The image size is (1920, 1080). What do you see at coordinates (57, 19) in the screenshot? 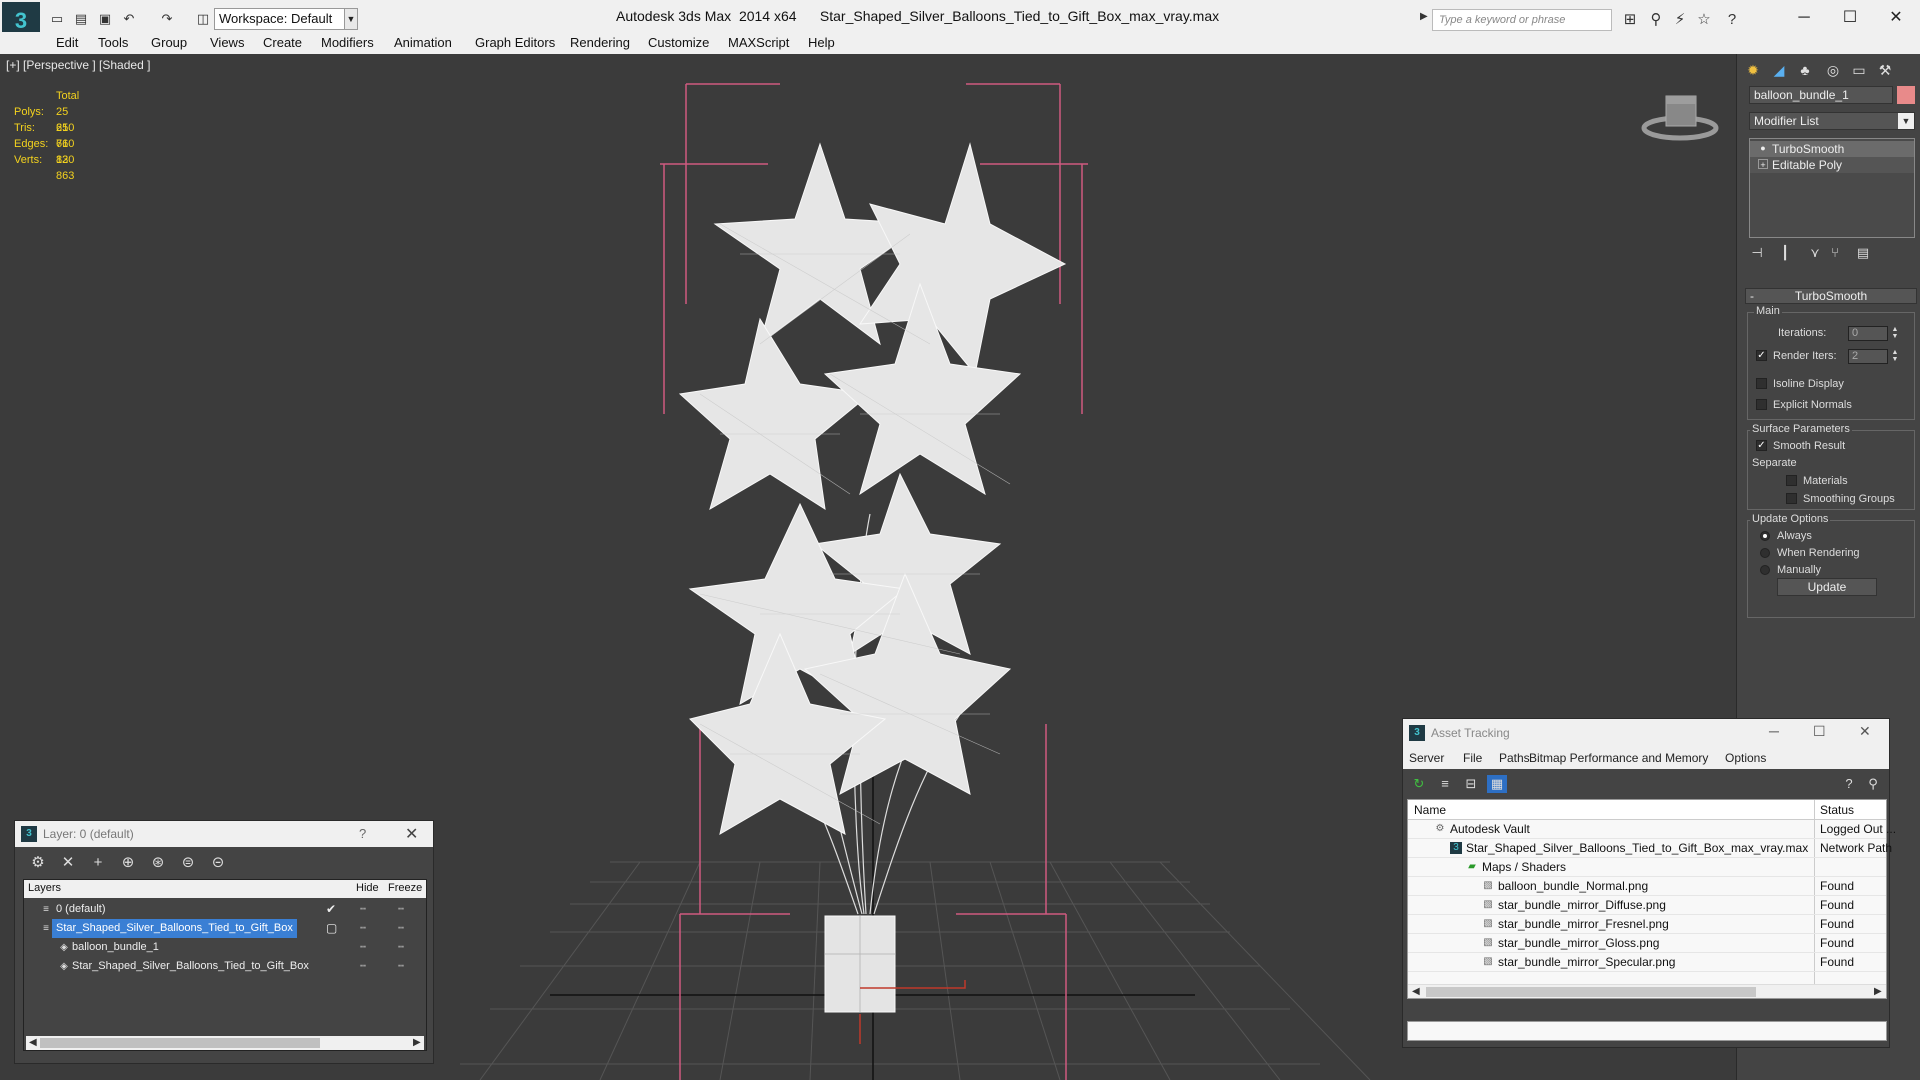
I see `new-file-icon: ▭` at bounding box center [57, 19].